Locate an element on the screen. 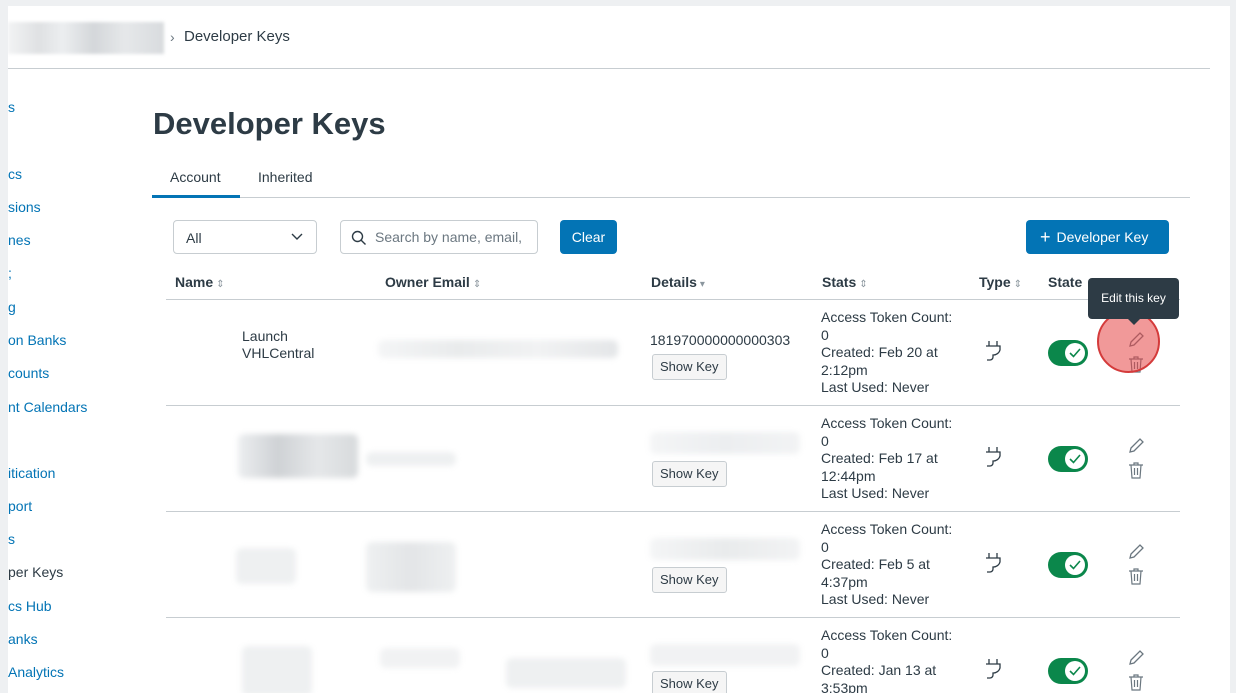 This screenshot has width=1236, height=693. search-input is located at coordinates (454, 237).